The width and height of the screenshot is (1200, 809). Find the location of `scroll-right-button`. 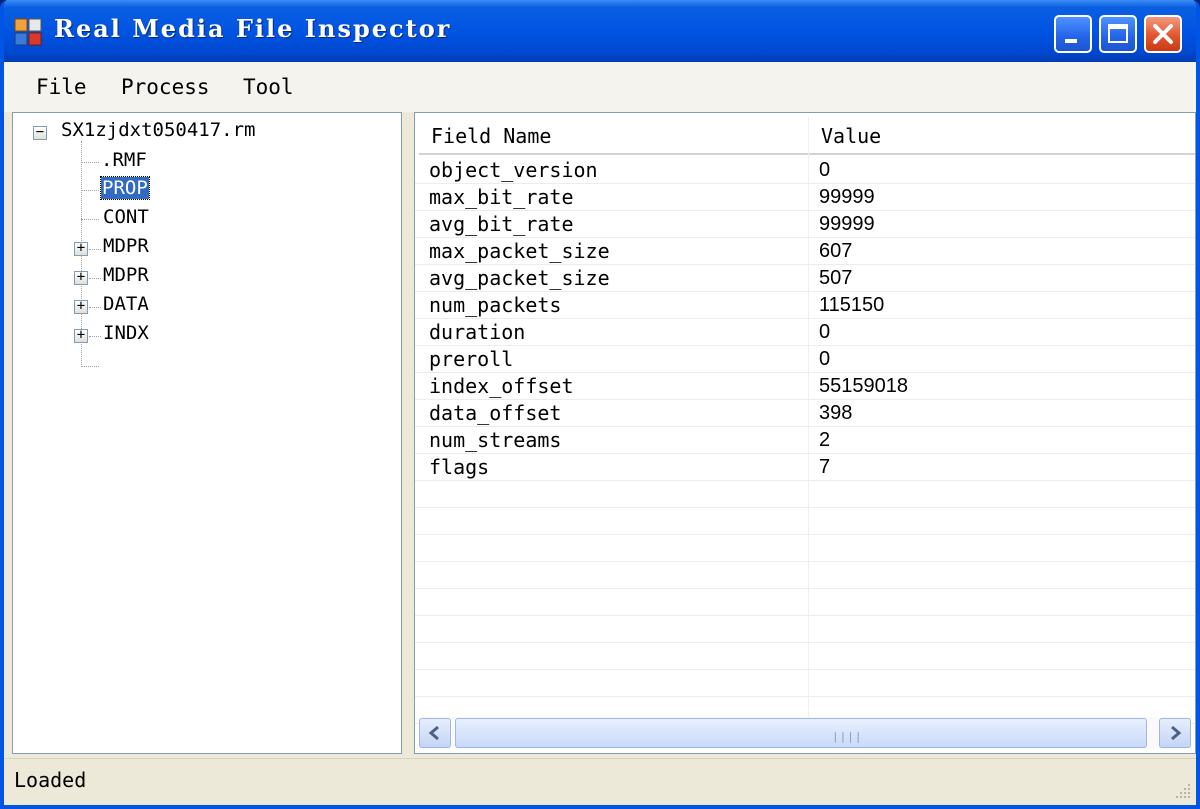

scroll-right-button is located at coordinates (1175, 733).